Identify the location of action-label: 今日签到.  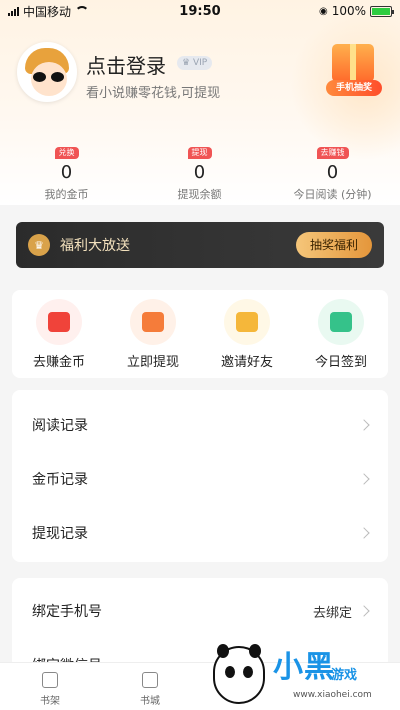
(340, 362).